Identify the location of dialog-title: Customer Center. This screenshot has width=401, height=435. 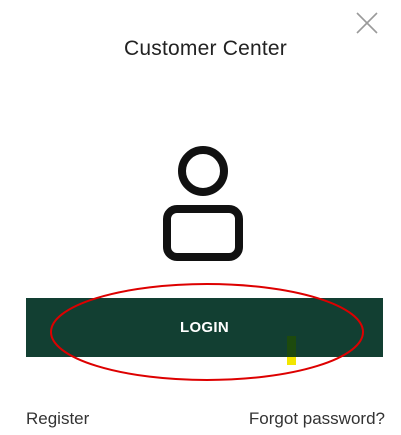
(205, 48).